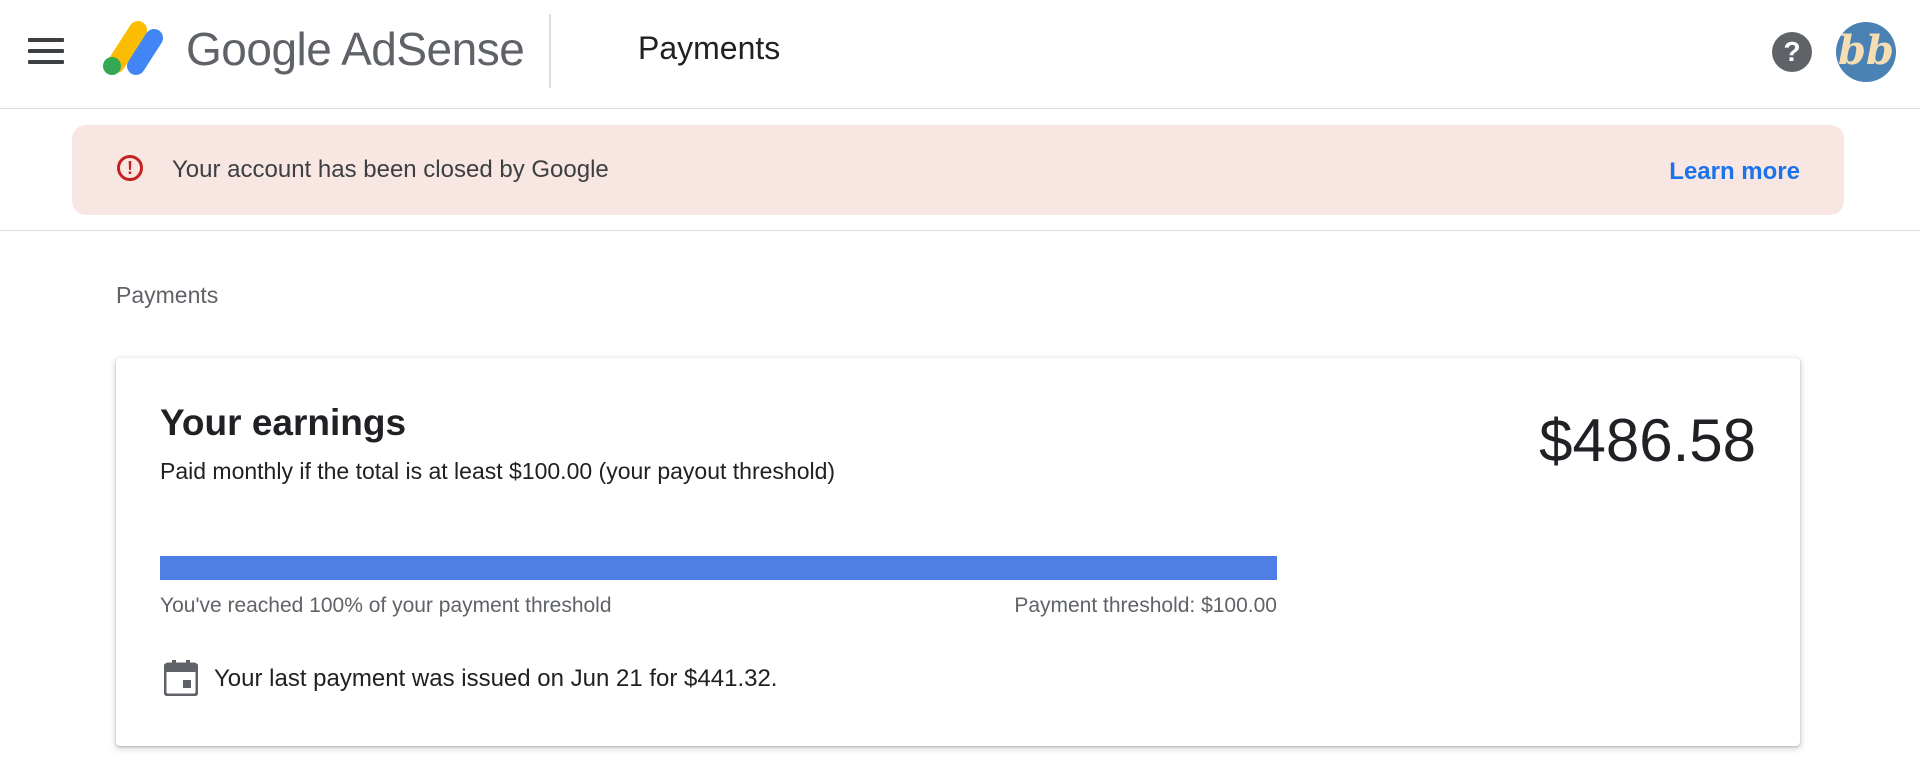  I want to click on top-app-bar: Google AdSense Payments ? bb, so click(960, 54).